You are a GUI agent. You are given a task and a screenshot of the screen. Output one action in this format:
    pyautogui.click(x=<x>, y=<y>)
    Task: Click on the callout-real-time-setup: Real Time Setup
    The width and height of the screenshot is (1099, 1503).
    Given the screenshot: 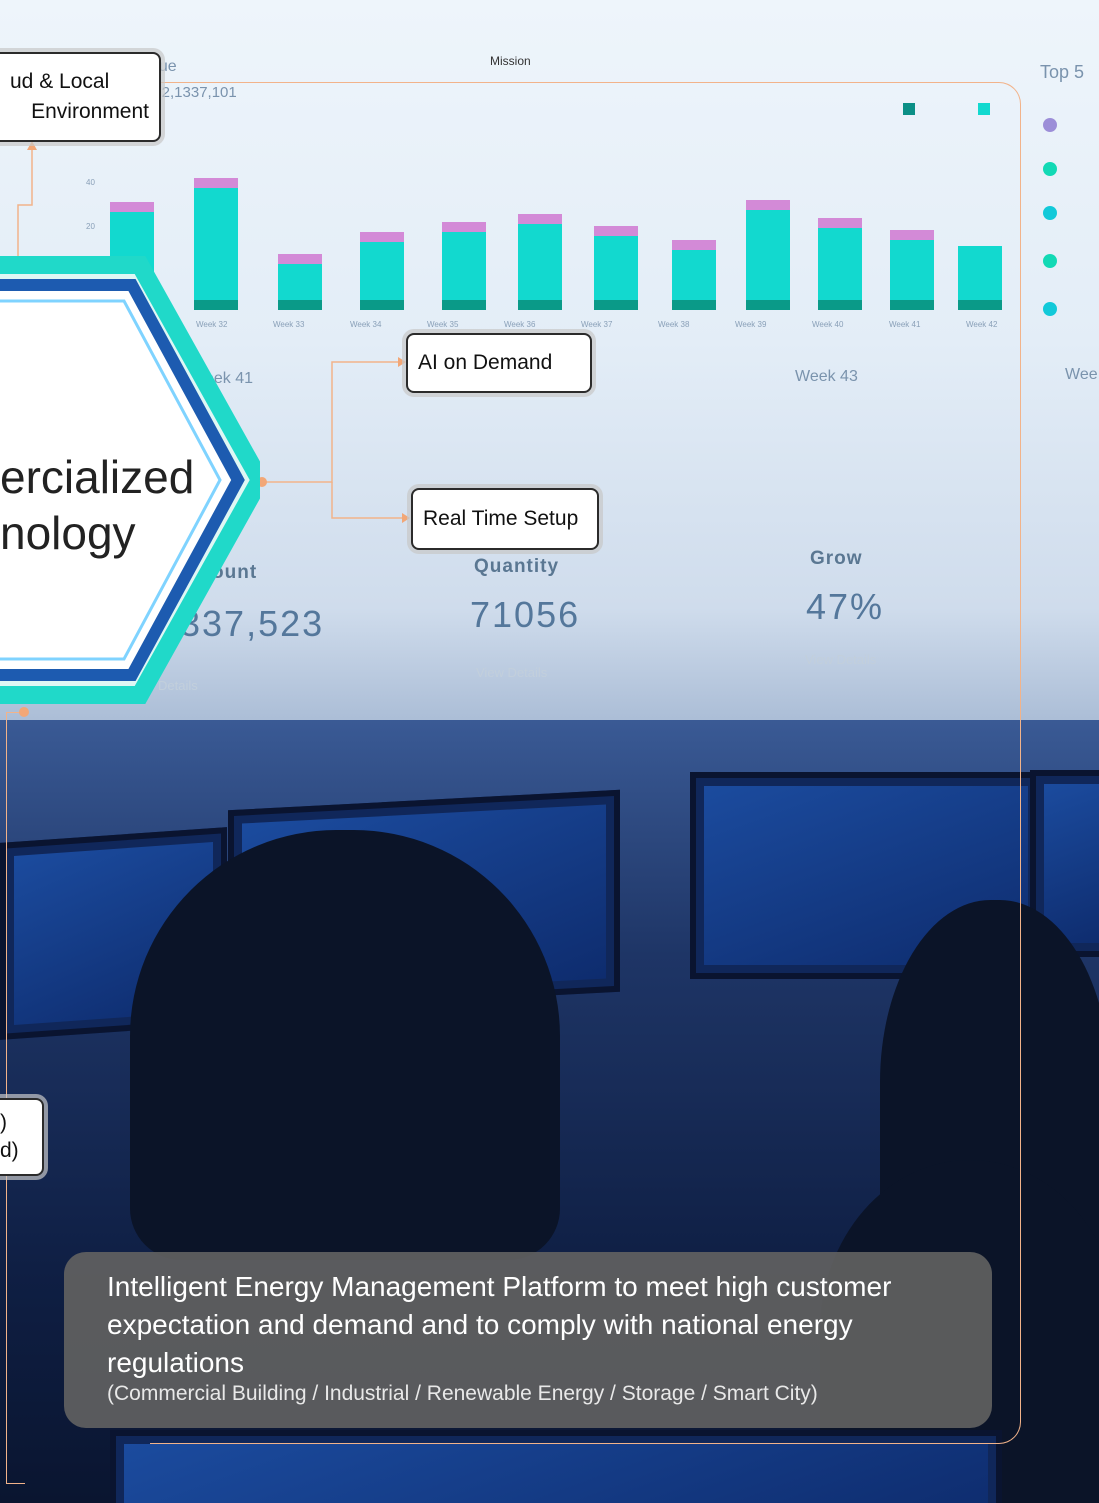 What is the action you would take?
    pyautogui.click(x=505, y=519)
    